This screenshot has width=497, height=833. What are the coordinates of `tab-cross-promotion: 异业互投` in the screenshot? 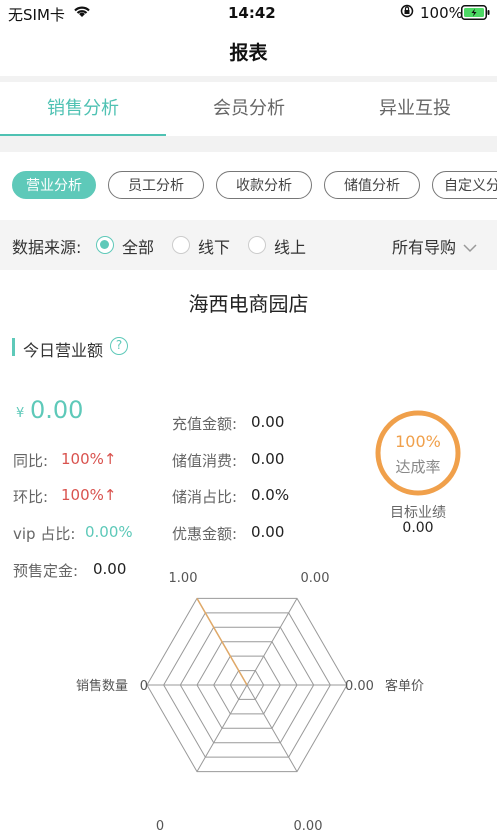 It's located at (414, 107).